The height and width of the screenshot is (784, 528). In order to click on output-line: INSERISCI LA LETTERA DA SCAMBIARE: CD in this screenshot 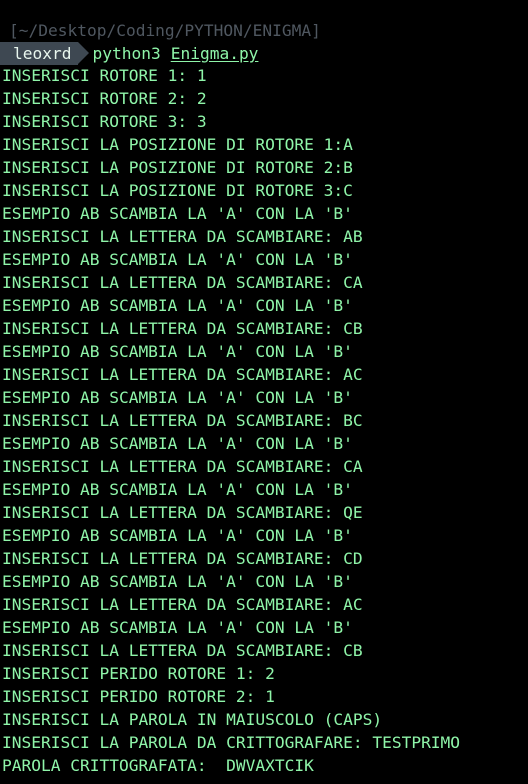, I will do `click(182, 558)`.